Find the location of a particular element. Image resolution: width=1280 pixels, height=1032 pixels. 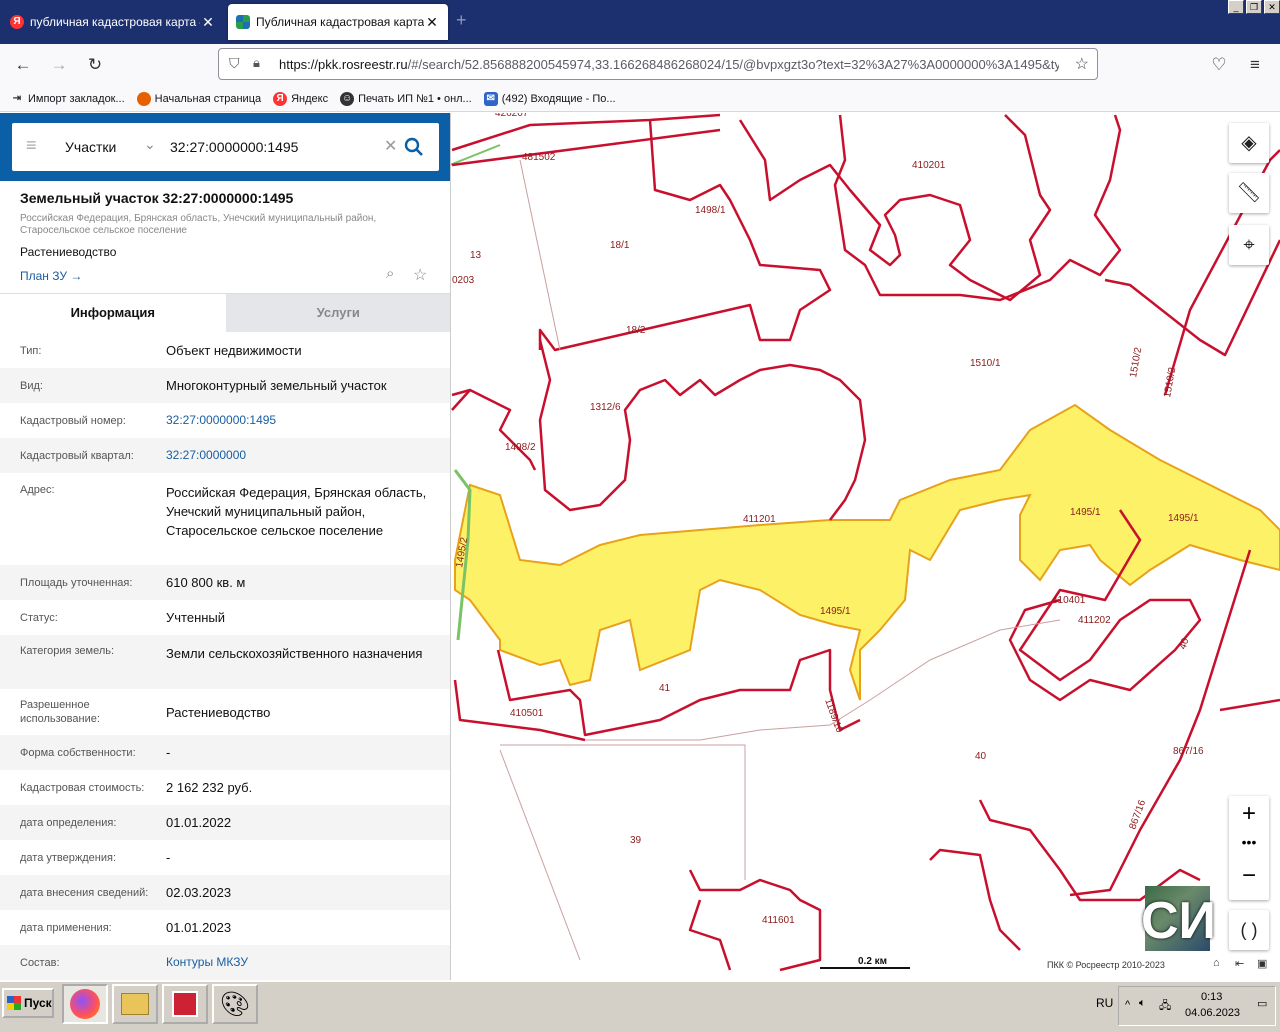

map-label: 1498/1 is located at coordinates (710, 210).